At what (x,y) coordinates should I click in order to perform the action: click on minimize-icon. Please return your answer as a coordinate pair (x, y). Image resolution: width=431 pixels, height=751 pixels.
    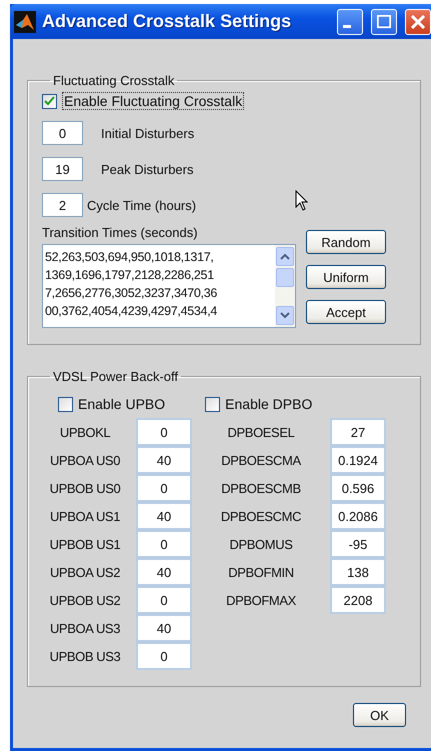
    Looking at the image, I should click on (347, 26).